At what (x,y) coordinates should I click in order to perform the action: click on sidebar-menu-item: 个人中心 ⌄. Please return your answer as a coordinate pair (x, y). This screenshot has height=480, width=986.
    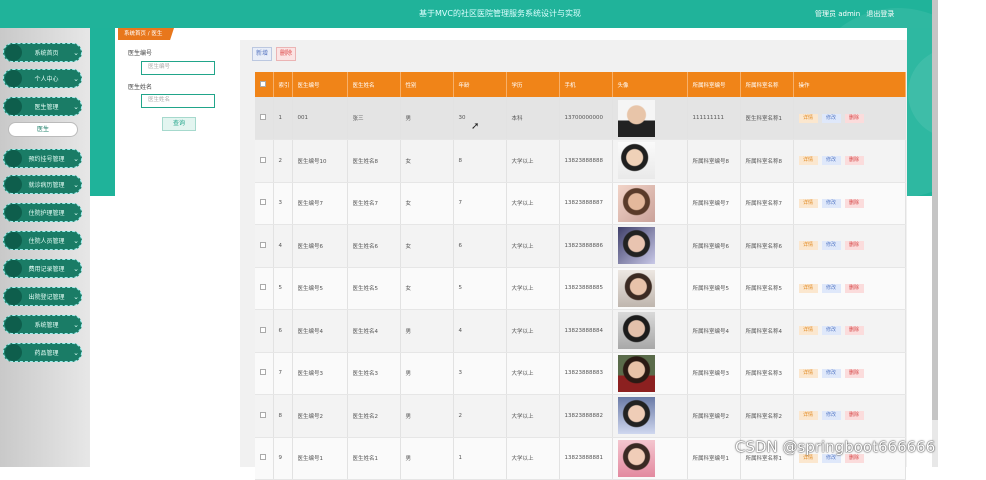
    Looking at the image, I should click on (42, 78).